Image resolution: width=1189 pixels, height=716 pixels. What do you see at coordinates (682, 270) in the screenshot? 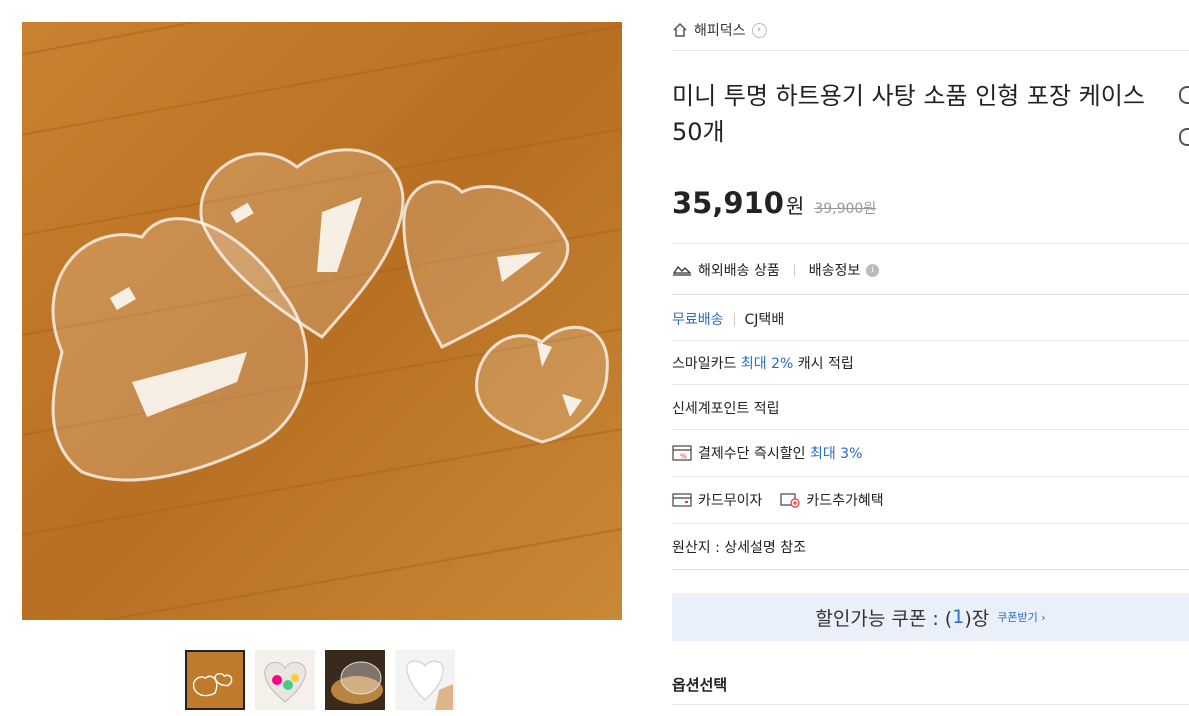
I see `overseas-shipping-icon` at bounding box center [682, 270].